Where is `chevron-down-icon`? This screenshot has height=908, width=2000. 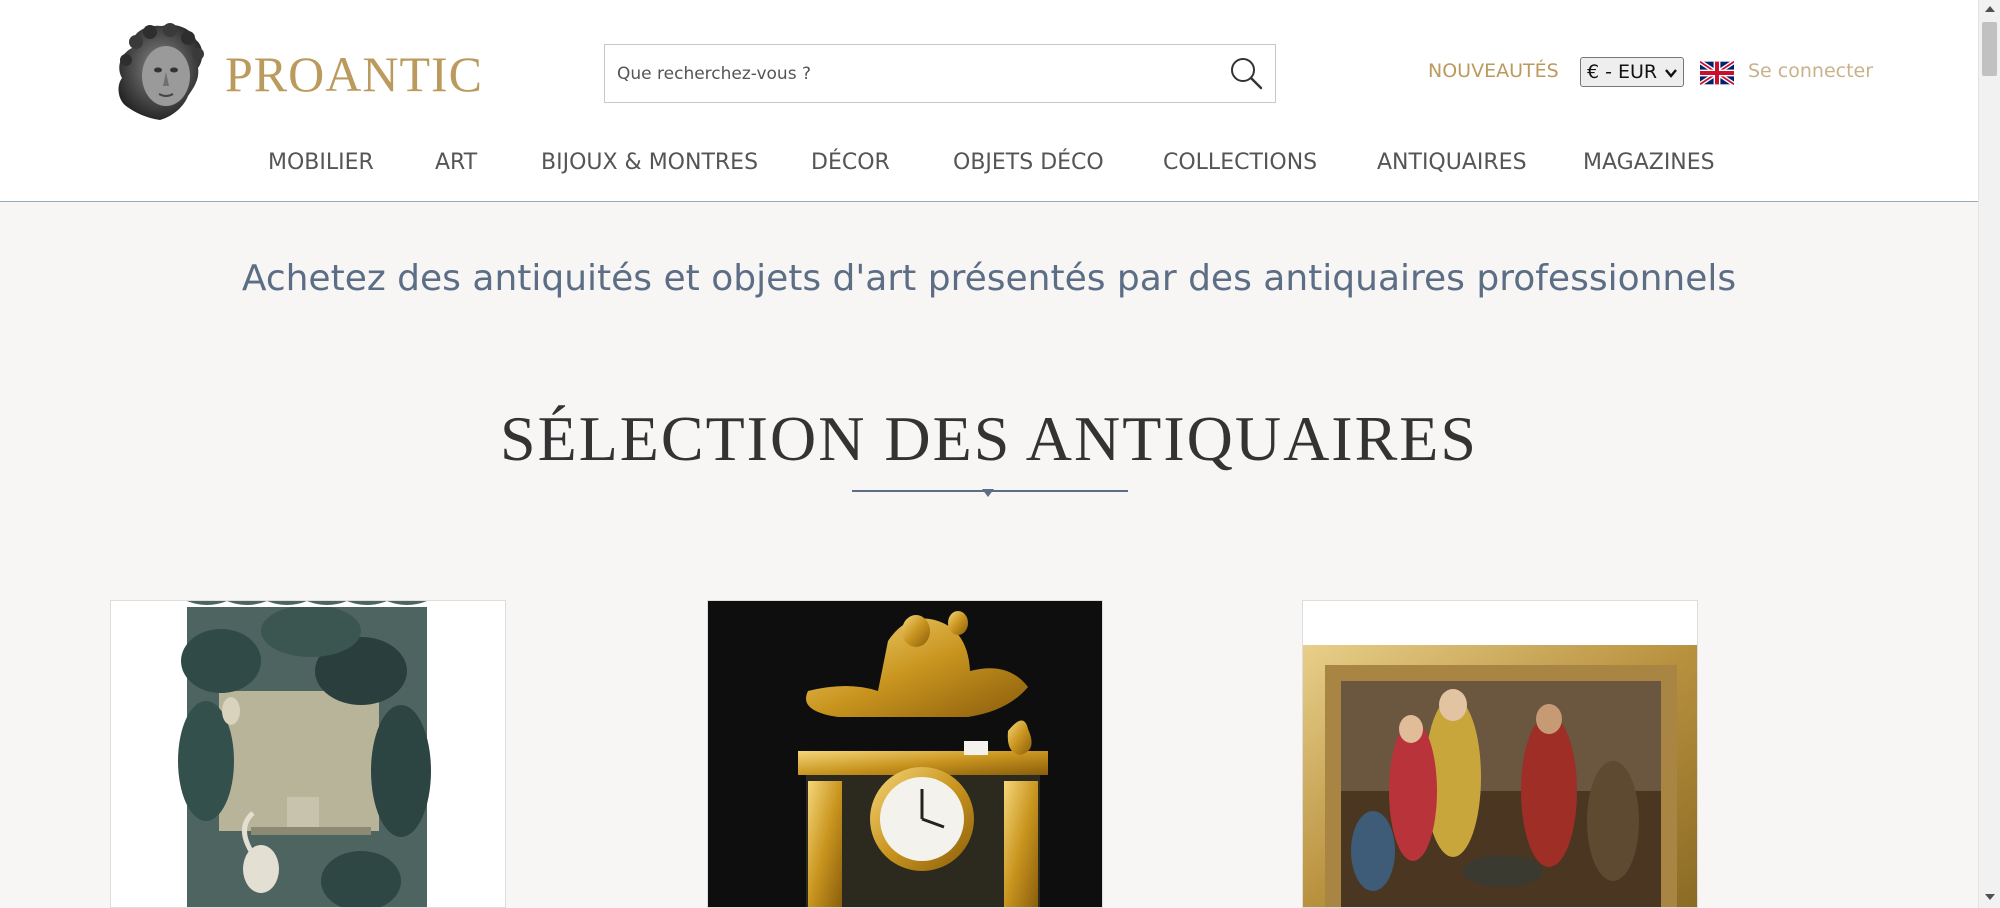 chevron-down-icon is located at coordinates (1671, 73).